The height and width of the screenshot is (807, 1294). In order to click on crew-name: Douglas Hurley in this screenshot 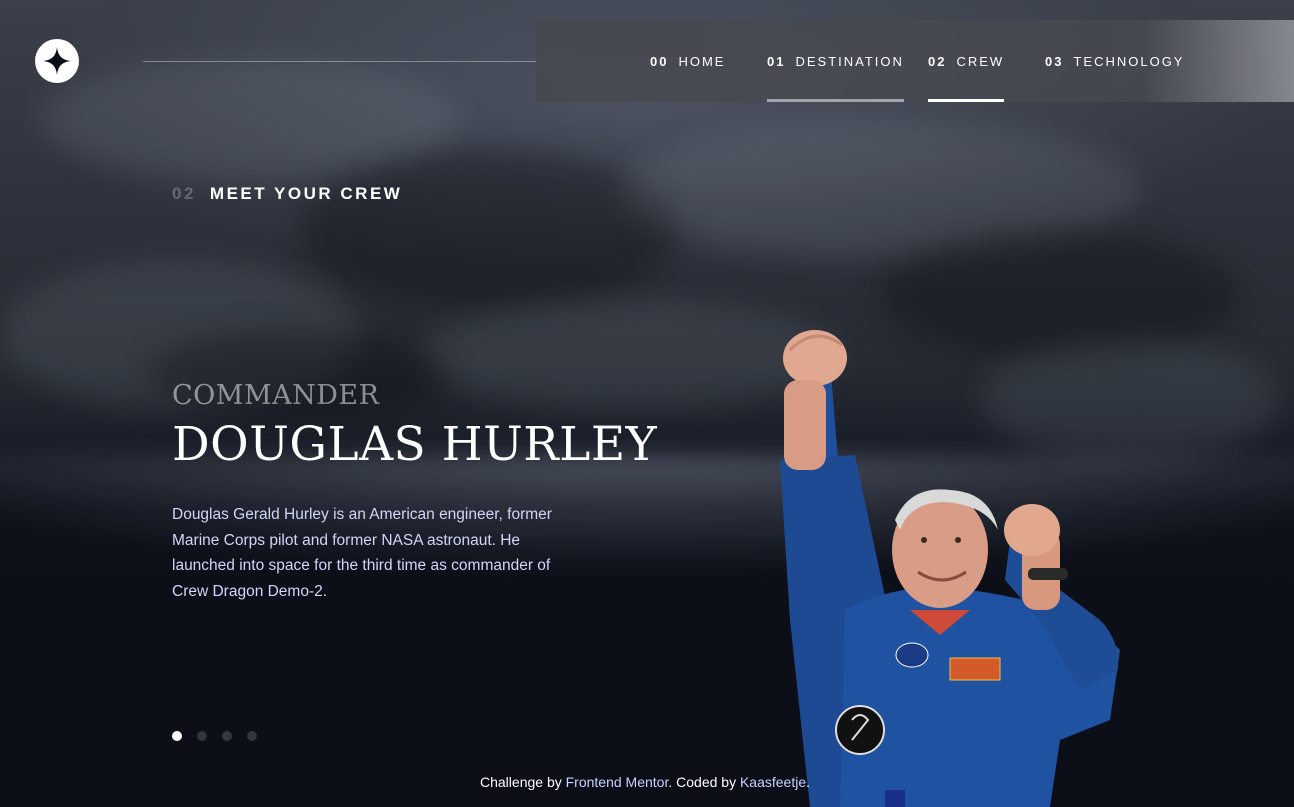, I will do `click(415, 444)`.